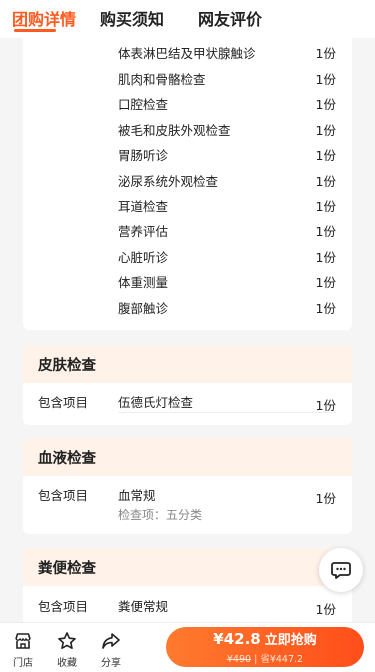 This screenshot has height=672, width=375. Describe the element at coordinates (23, 641) in the screenshot. I see `store-icon` at that location.